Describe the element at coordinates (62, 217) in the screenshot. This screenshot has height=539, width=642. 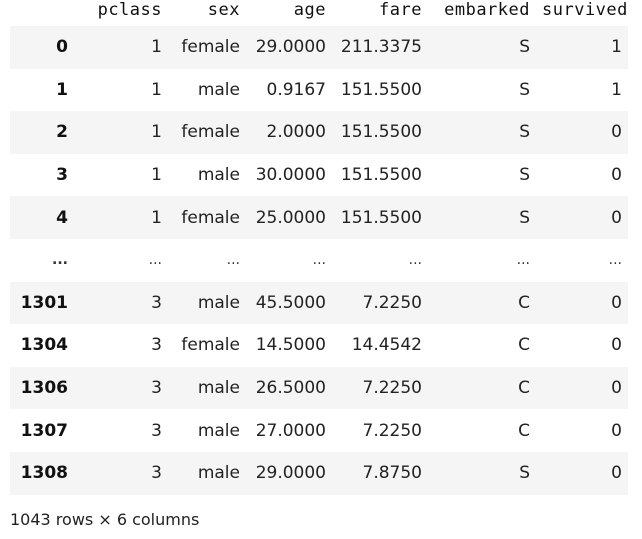
I see `row-index: 4` at that location.